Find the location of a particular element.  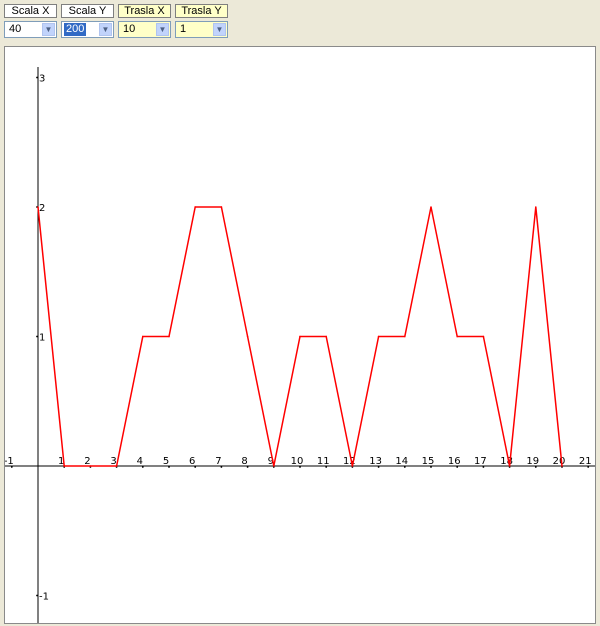

x-tick-label: 7 is located at coordinates (218, 461).